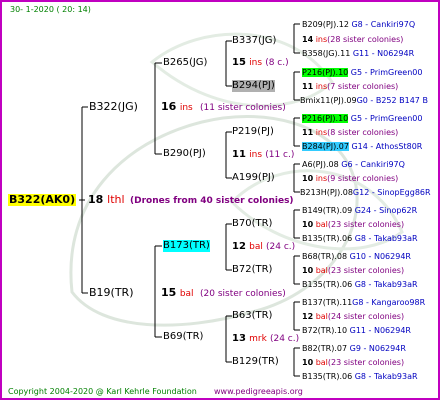 This screenshot has width=440, height=400. I want to click on gen4-row-17: 10 bal(23 sister colonies), so click(353, 270).